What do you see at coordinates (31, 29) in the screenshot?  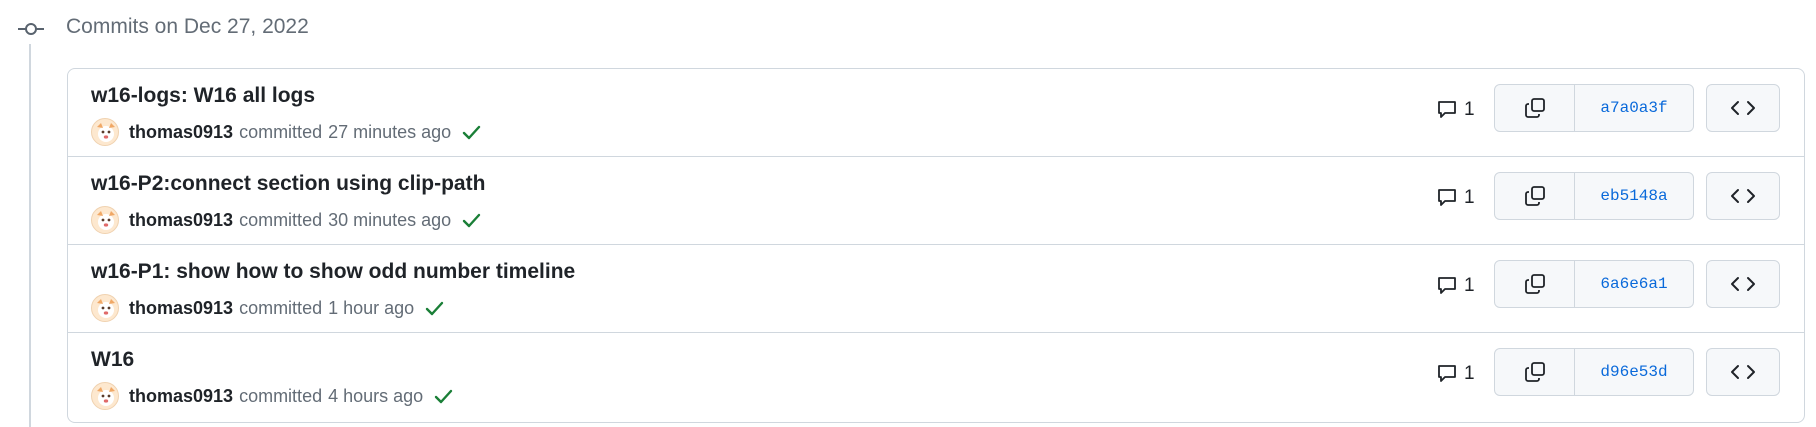 I see `git-commit-icon` at bounding box center [31, 29].